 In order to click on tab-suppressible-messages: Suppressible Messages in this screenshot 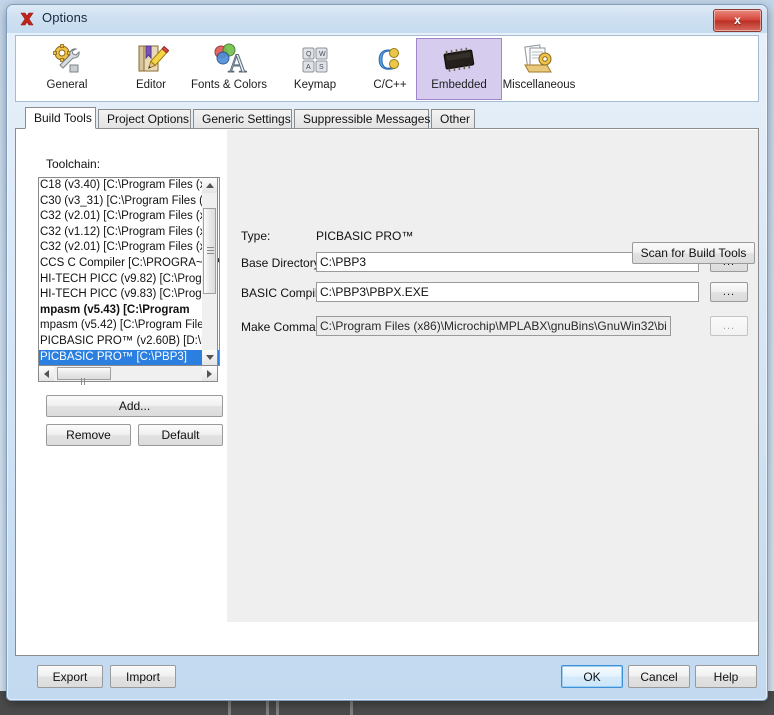, I will do `click(362, 119)`.